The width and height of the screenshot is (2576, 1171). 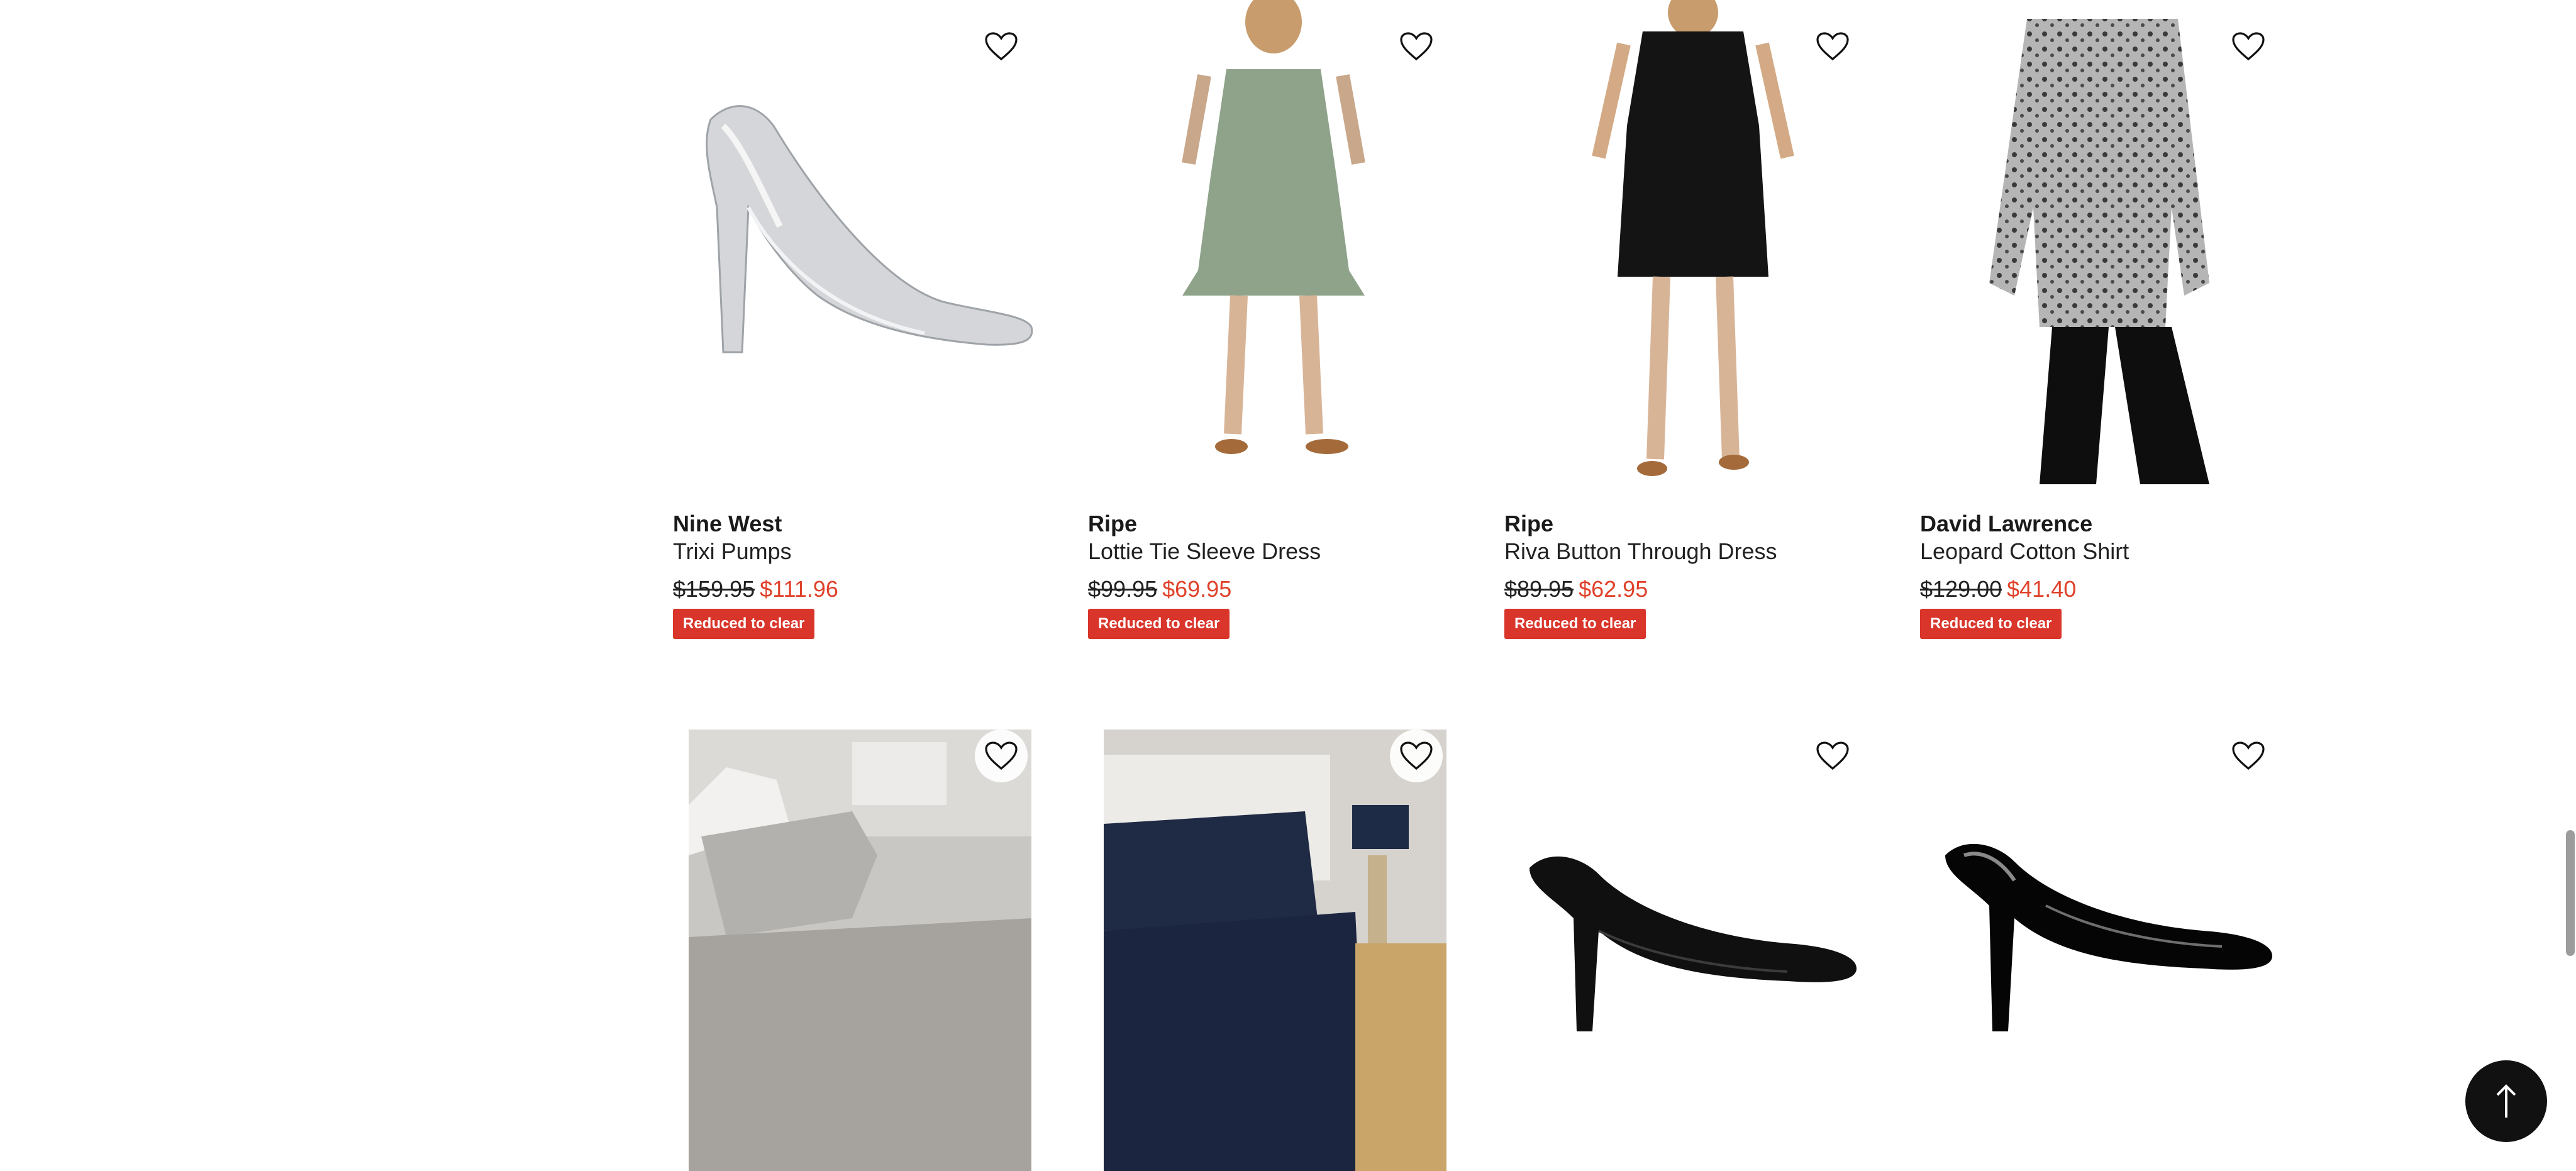 I want to click on back-to-top-button, so click(x=2506, y=1101).